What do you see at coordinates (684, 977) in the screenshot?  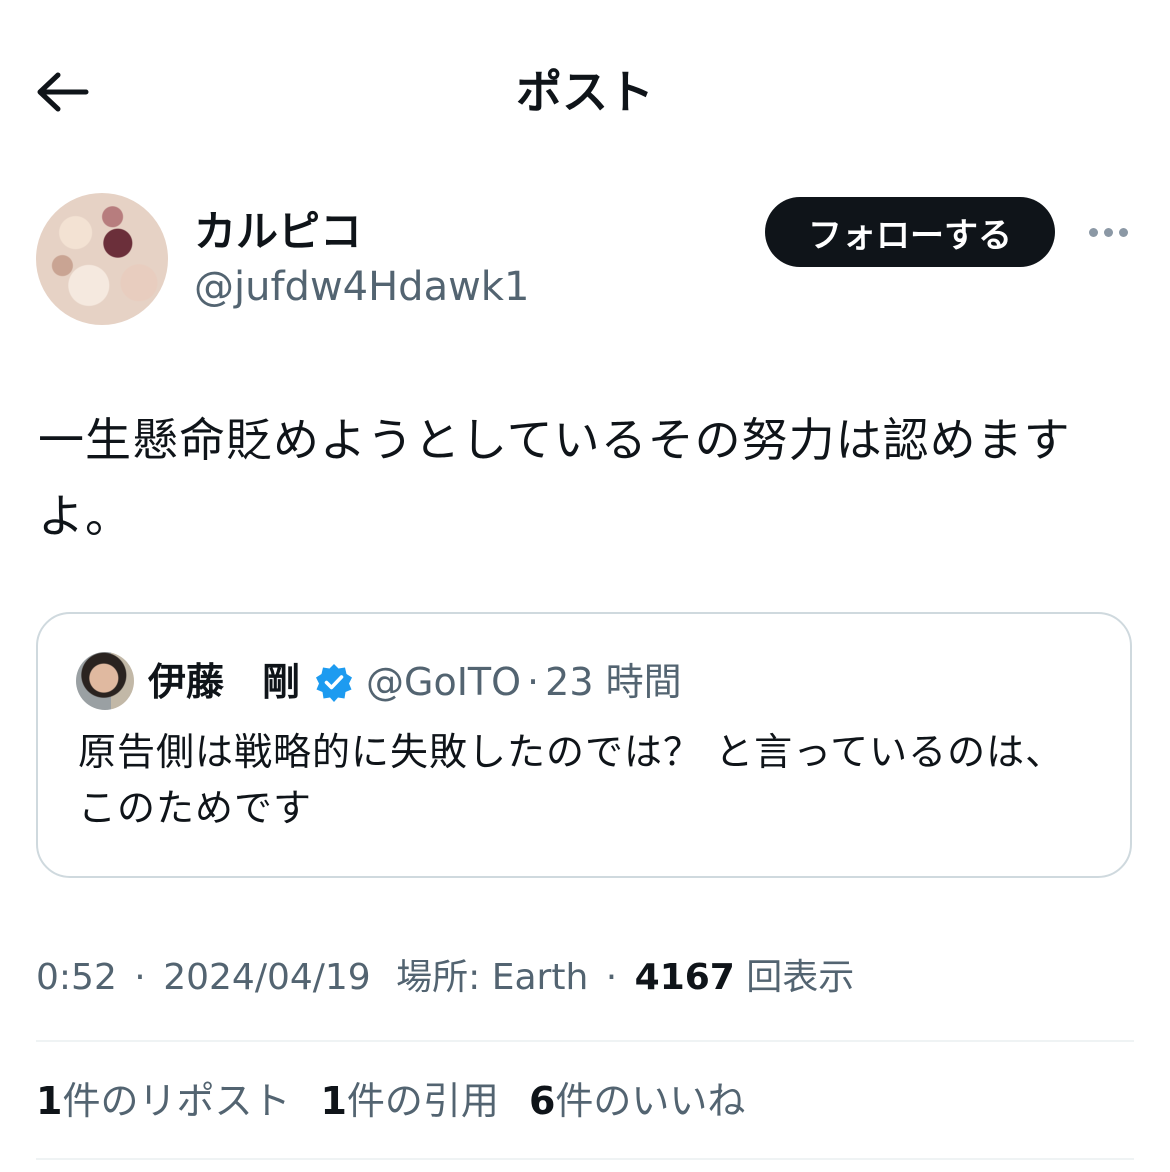 I see `views-count: 4167` at bounding box center [684, 977].